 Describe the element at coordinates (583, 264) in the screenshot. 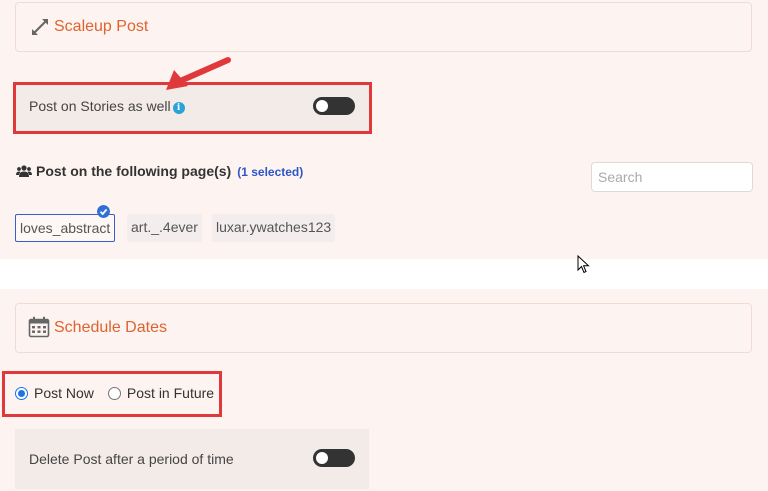

I see `mouse-cursor-icon` at that location.